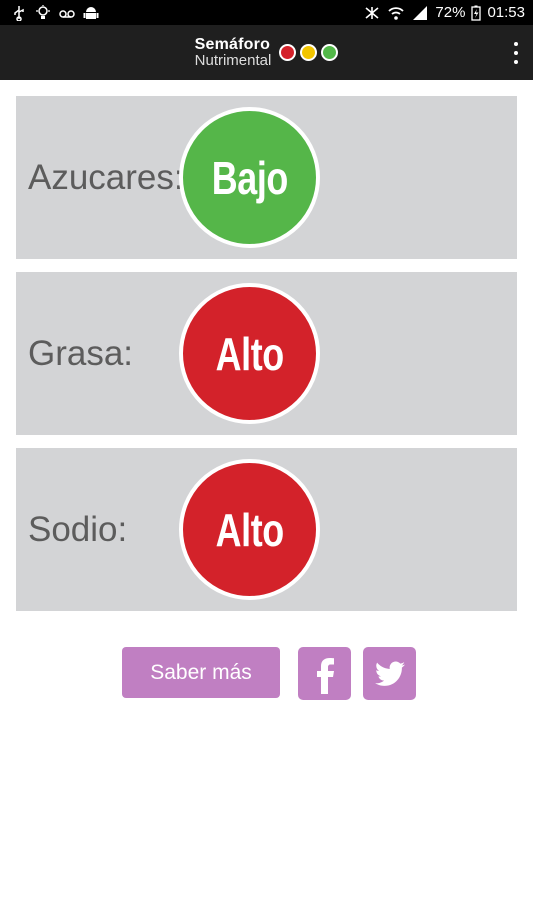  I want to click on twitter-icon, so click(389, 673).